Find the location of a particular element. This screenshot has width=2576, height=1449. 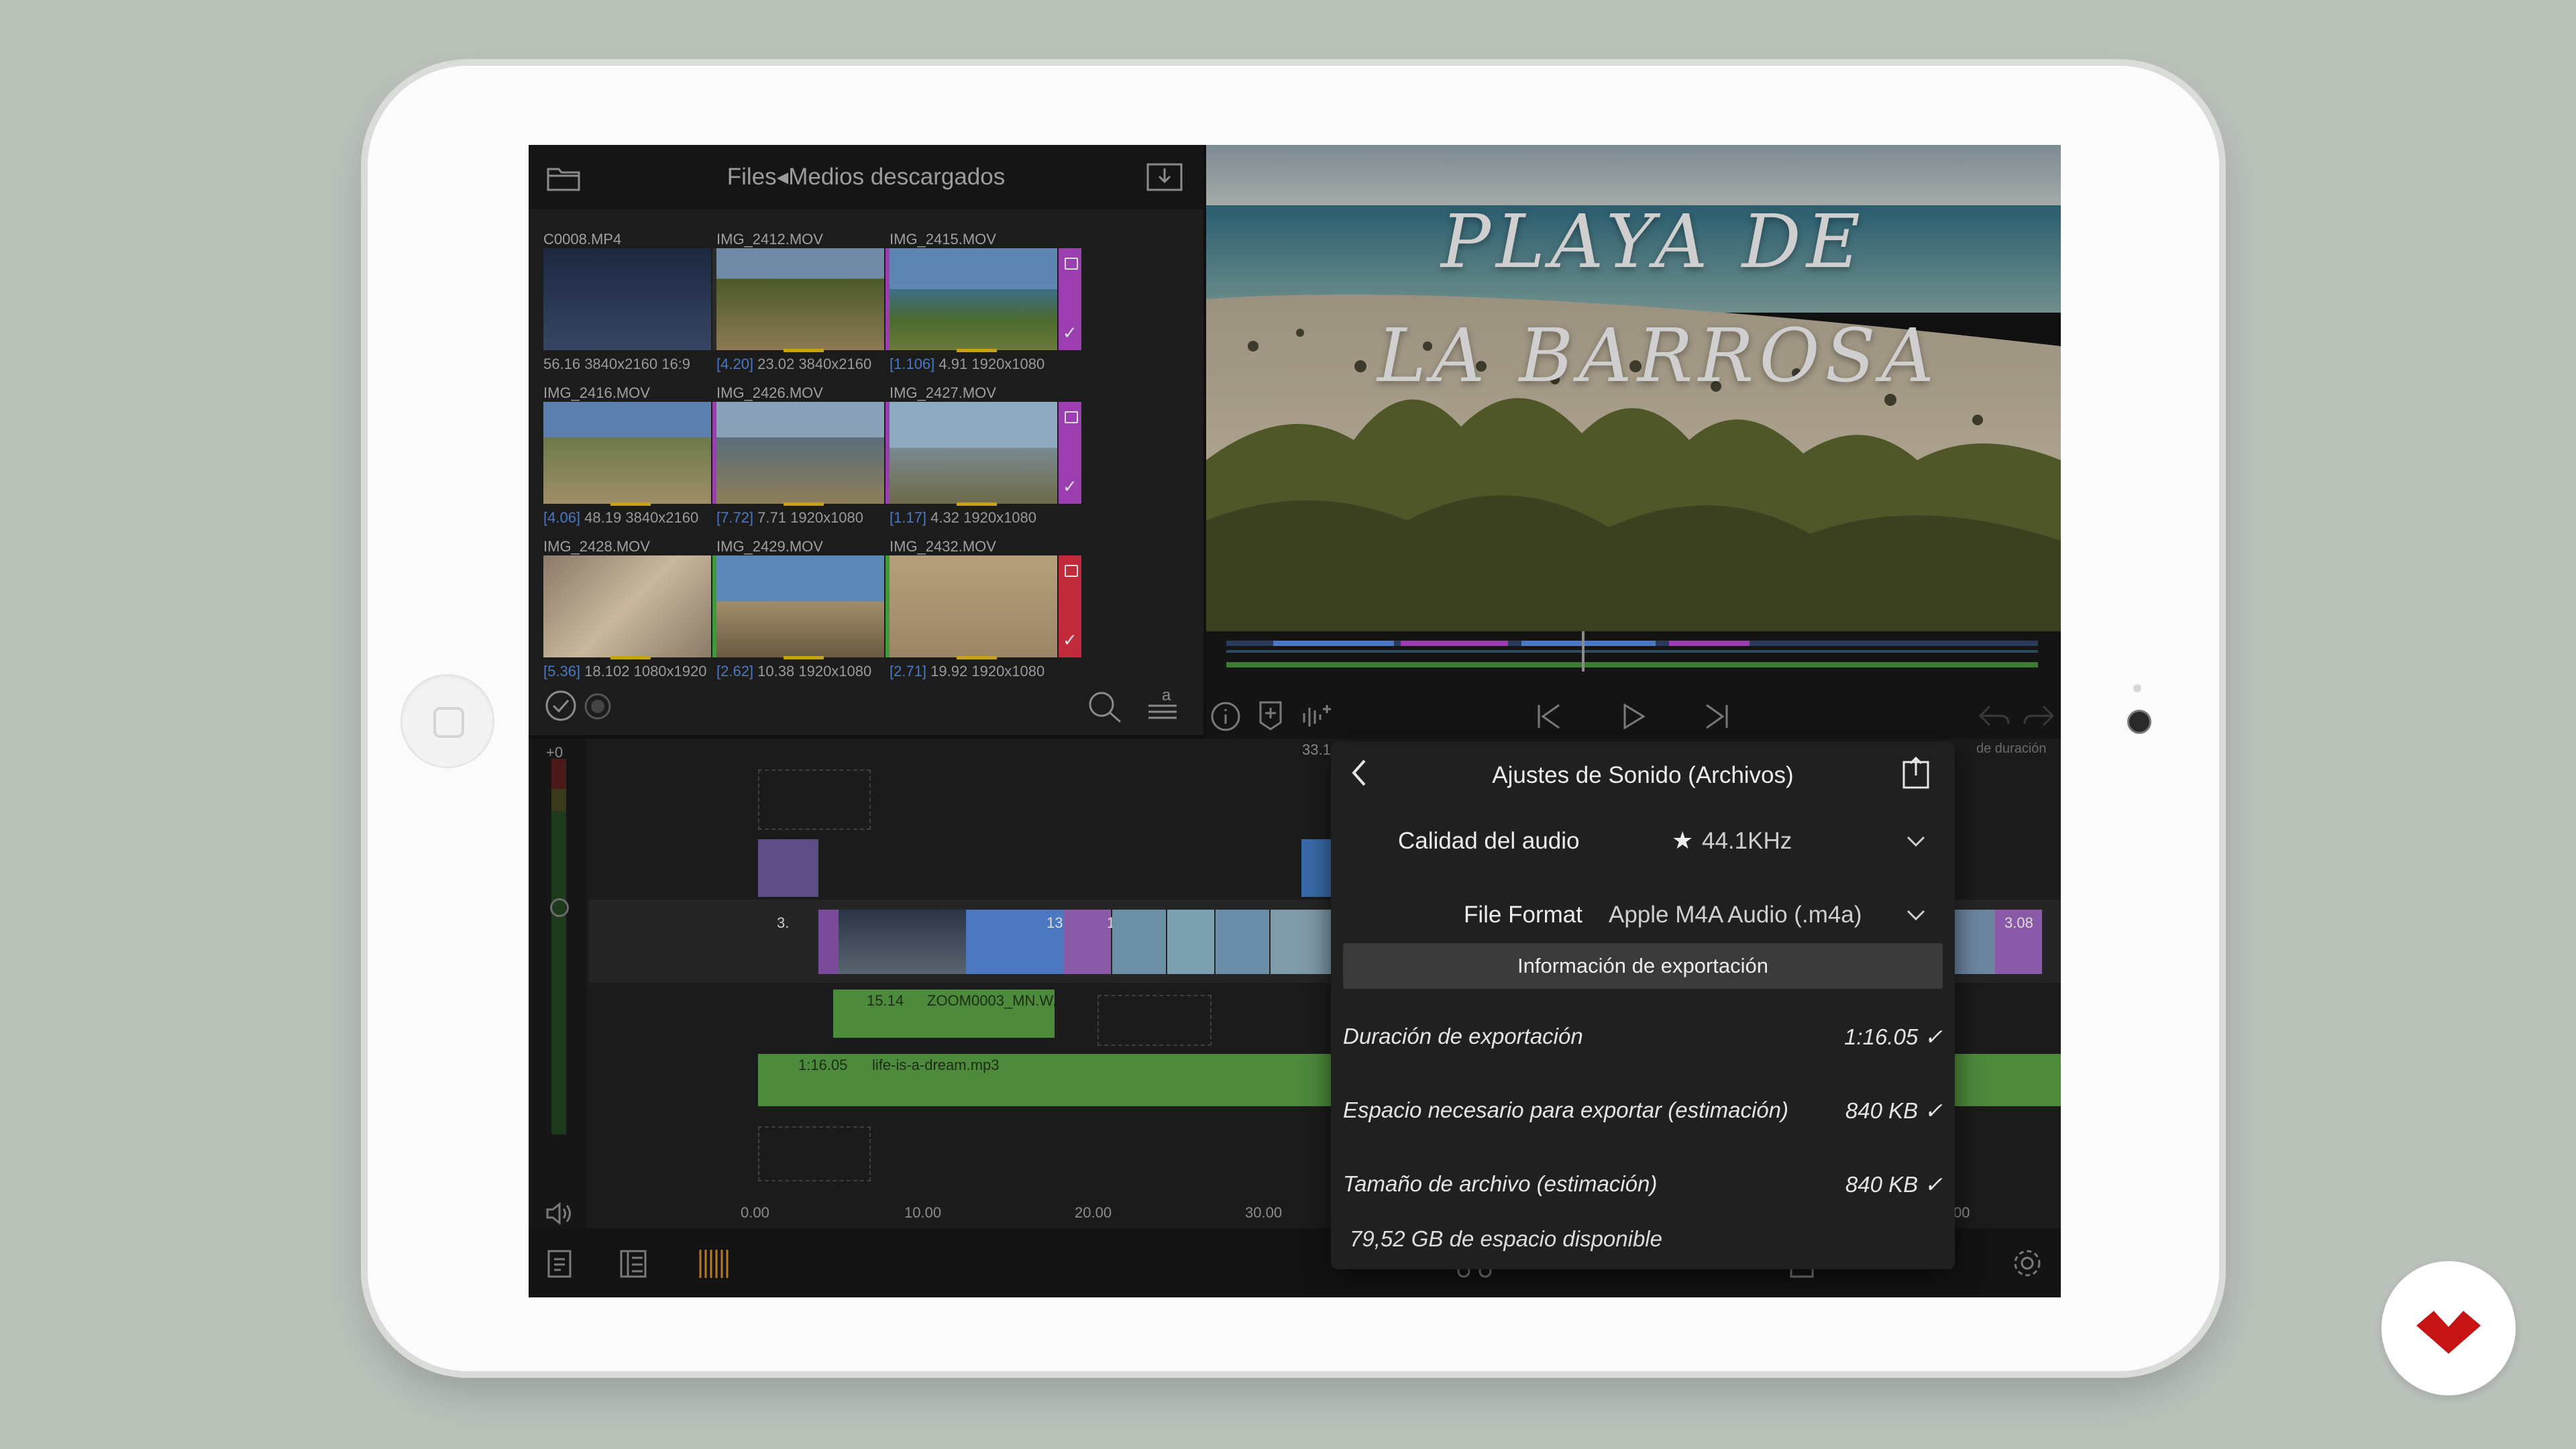

clip-used-duration: [4.20] is located at coordinates (735, 364).